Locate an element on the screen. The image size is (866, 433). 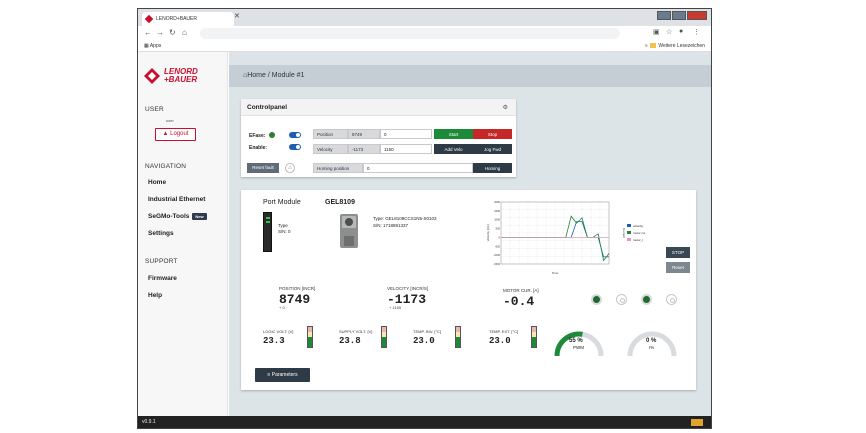
device-type-label: Type is located at coordinates (283, 225).